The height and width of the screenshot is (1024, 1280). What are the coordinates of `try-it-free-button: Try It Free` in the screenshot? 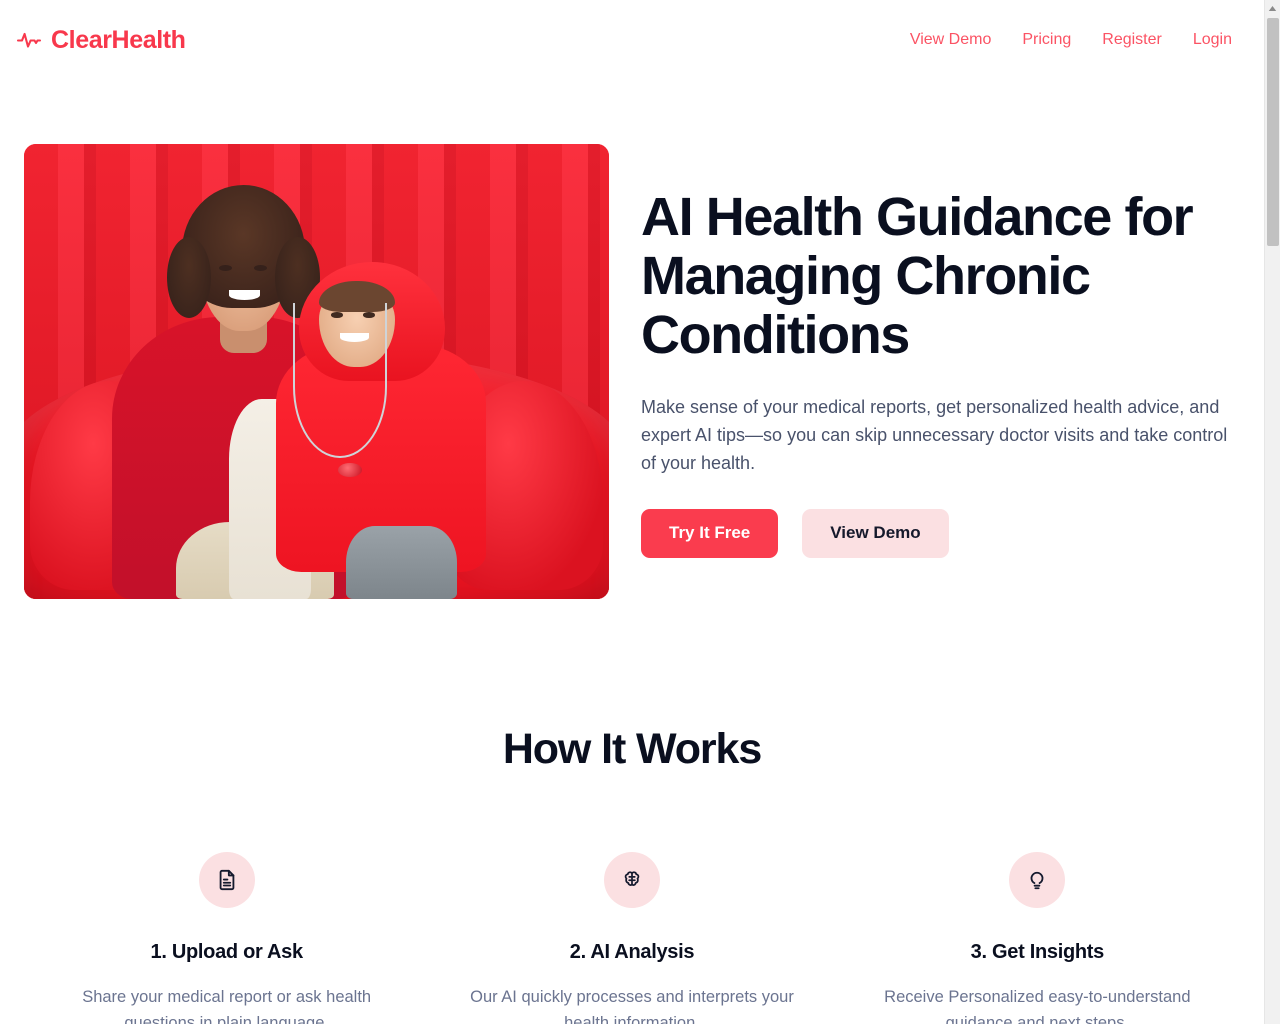 It's located at (710, 533).